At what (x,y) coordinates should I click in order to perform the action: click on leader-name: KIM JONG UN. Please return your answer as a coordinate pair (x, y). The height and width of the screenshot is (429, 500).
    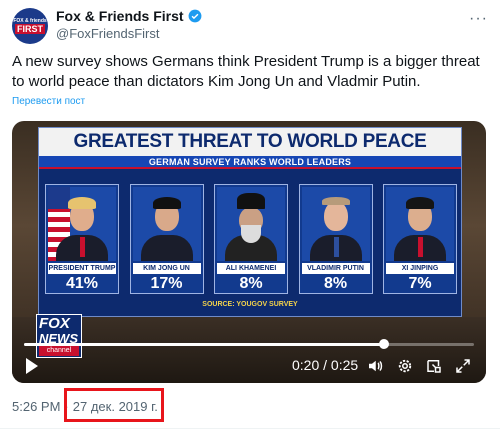
    Looking at the image, I should click on (166, 268).